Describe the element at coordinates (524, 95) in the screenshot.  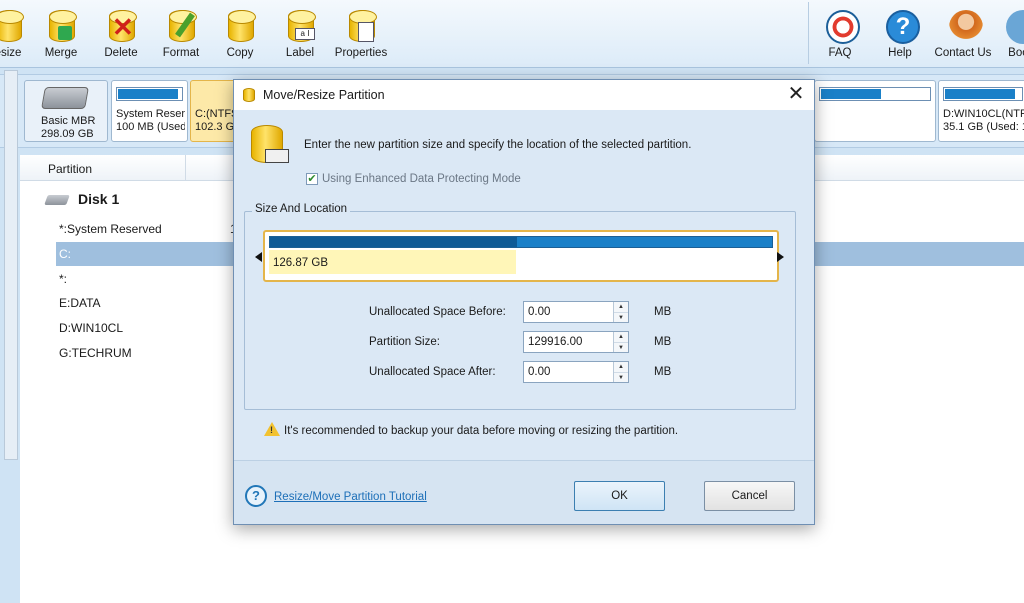
I see `dialog-titlebar: Move/Resize Partition ✕` at that location.